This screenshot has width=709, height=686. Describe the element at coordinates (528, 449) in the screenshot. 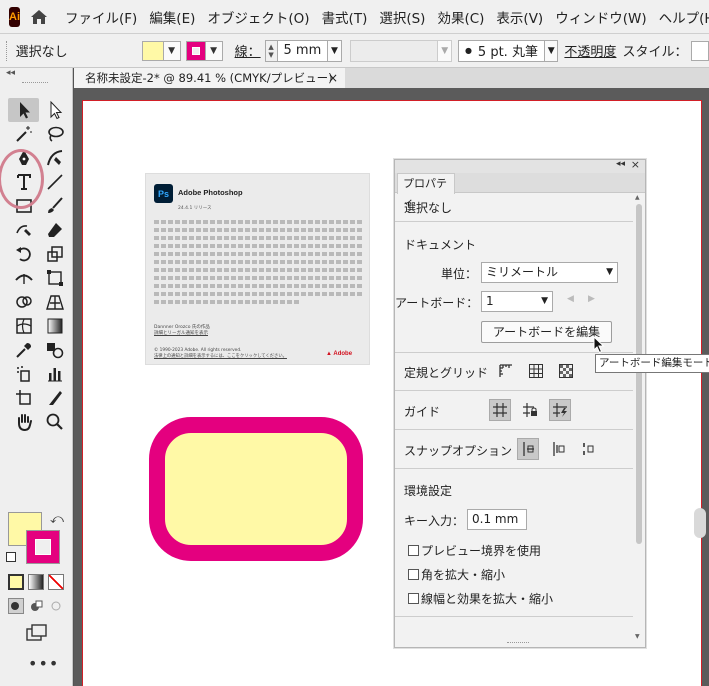

I see `snap-to-point-icon` at that location.